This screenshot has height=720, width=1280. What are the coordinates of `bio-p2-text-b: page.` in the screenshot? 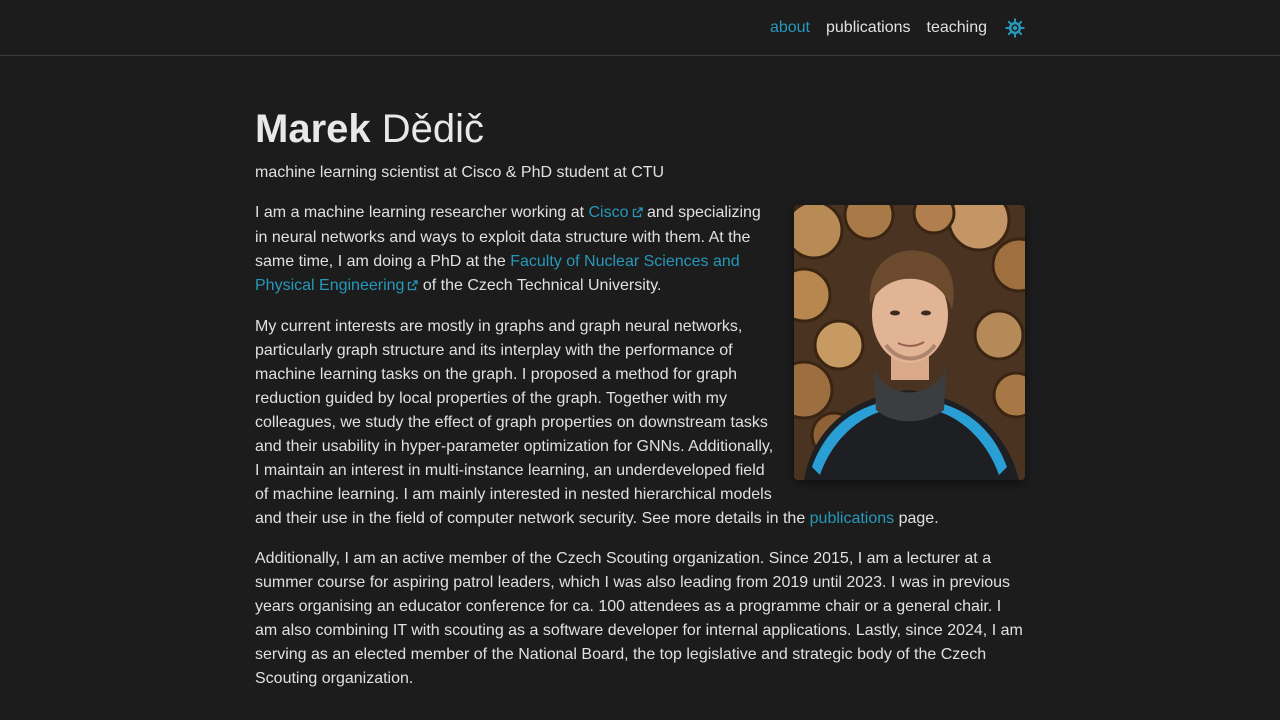 It's located at (916, 518).